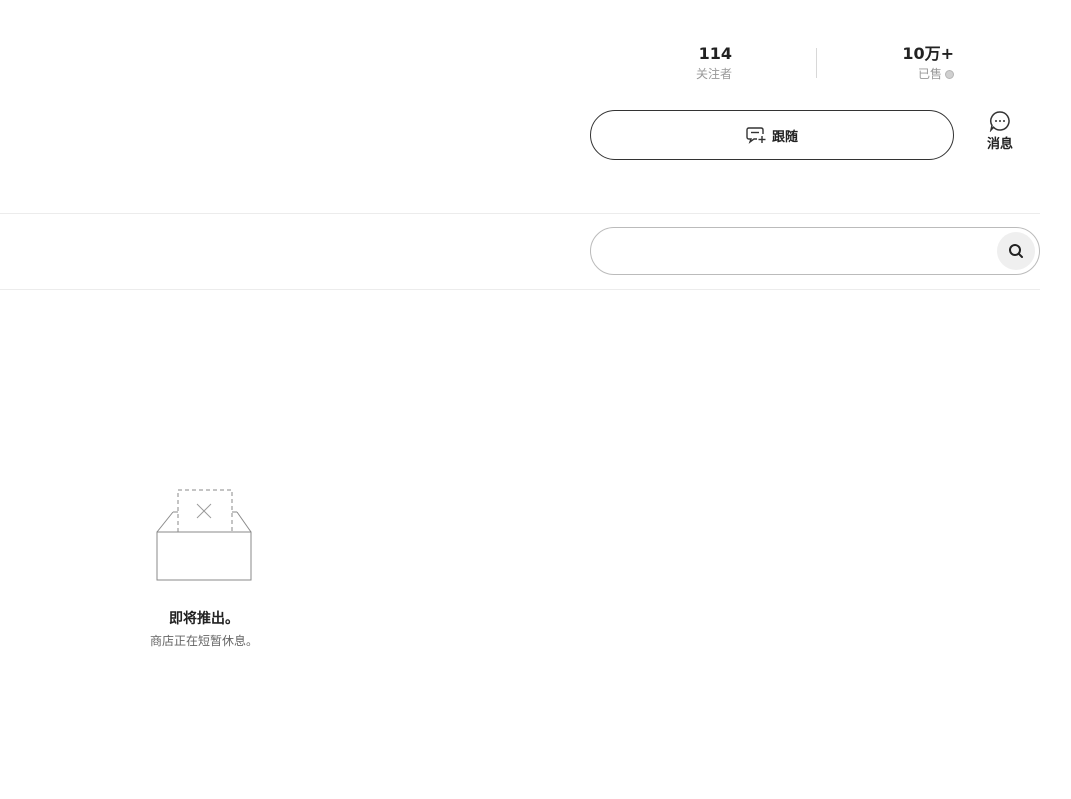 The image size is (1071, 799). I want to click on empty-state-title: 即将推出。, so click(204, 619).